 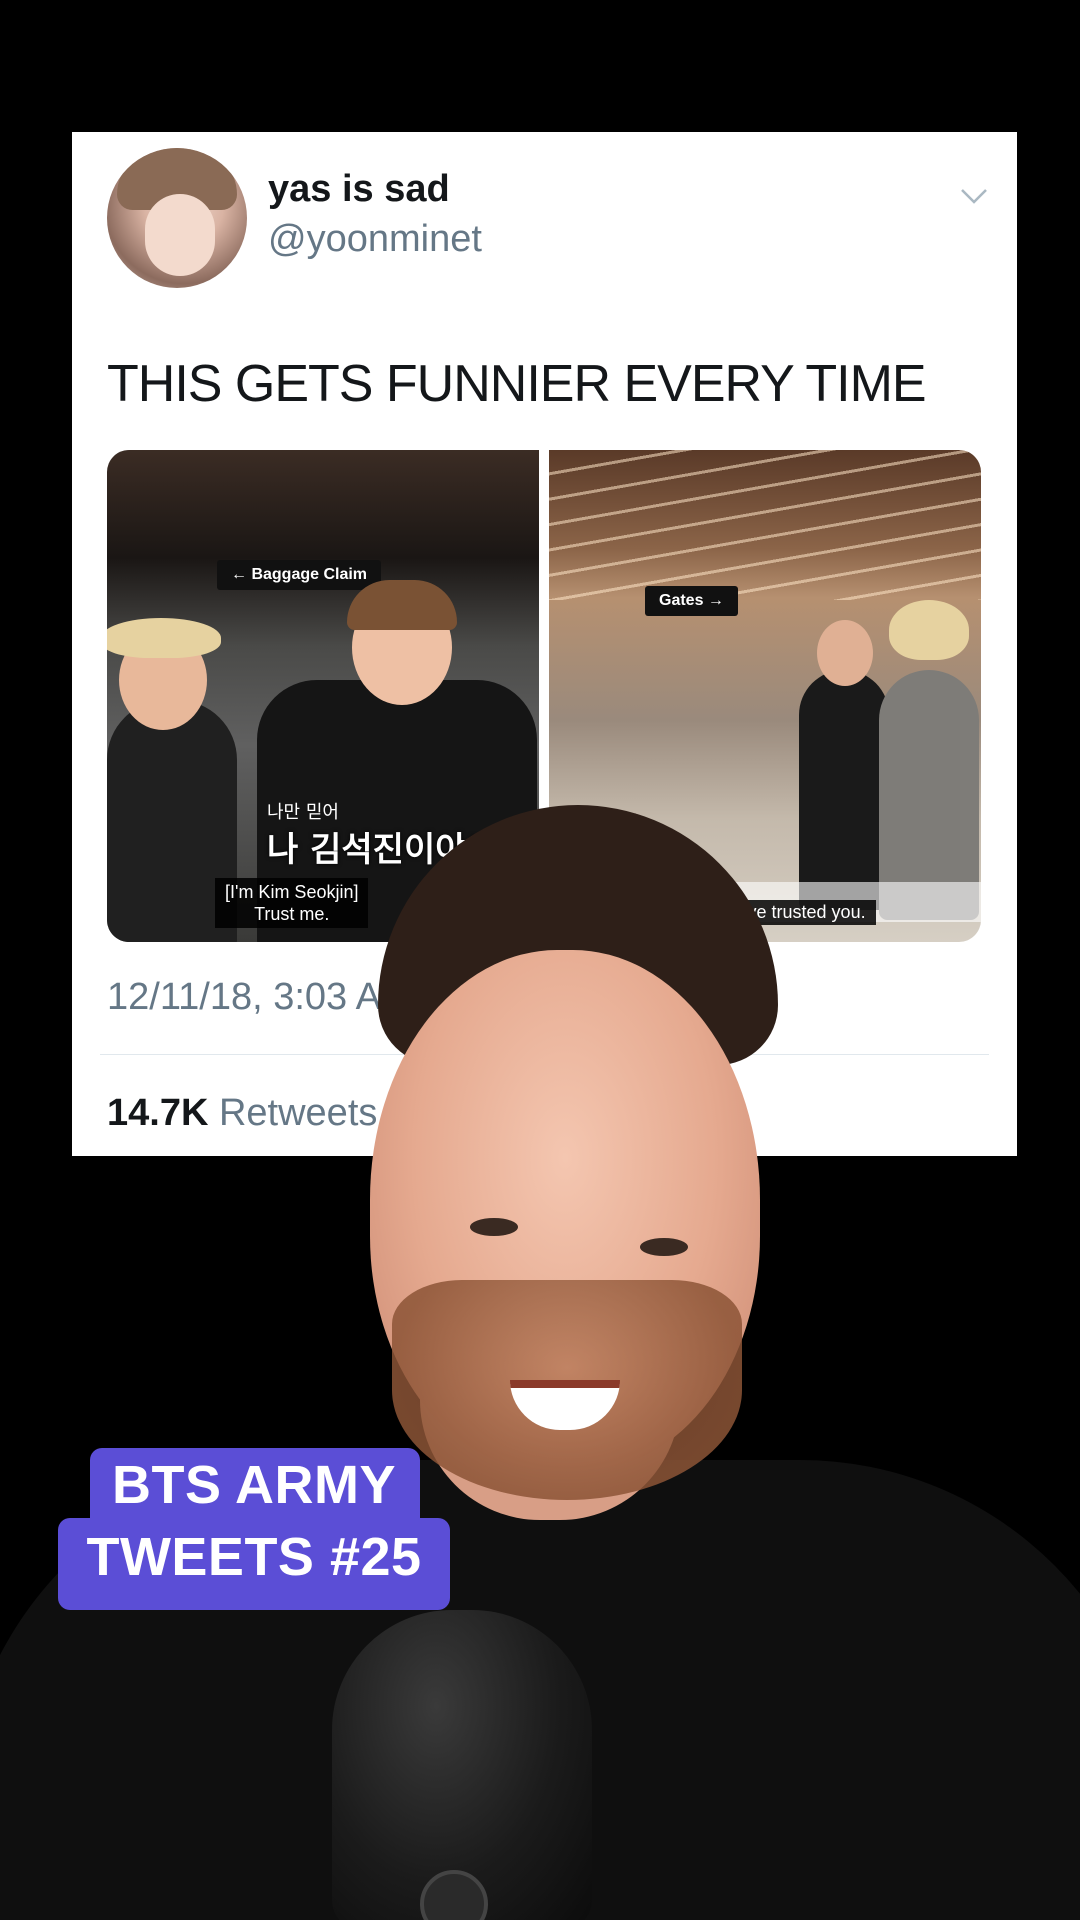 I want to click on avatar, so click(x=177, y=218).